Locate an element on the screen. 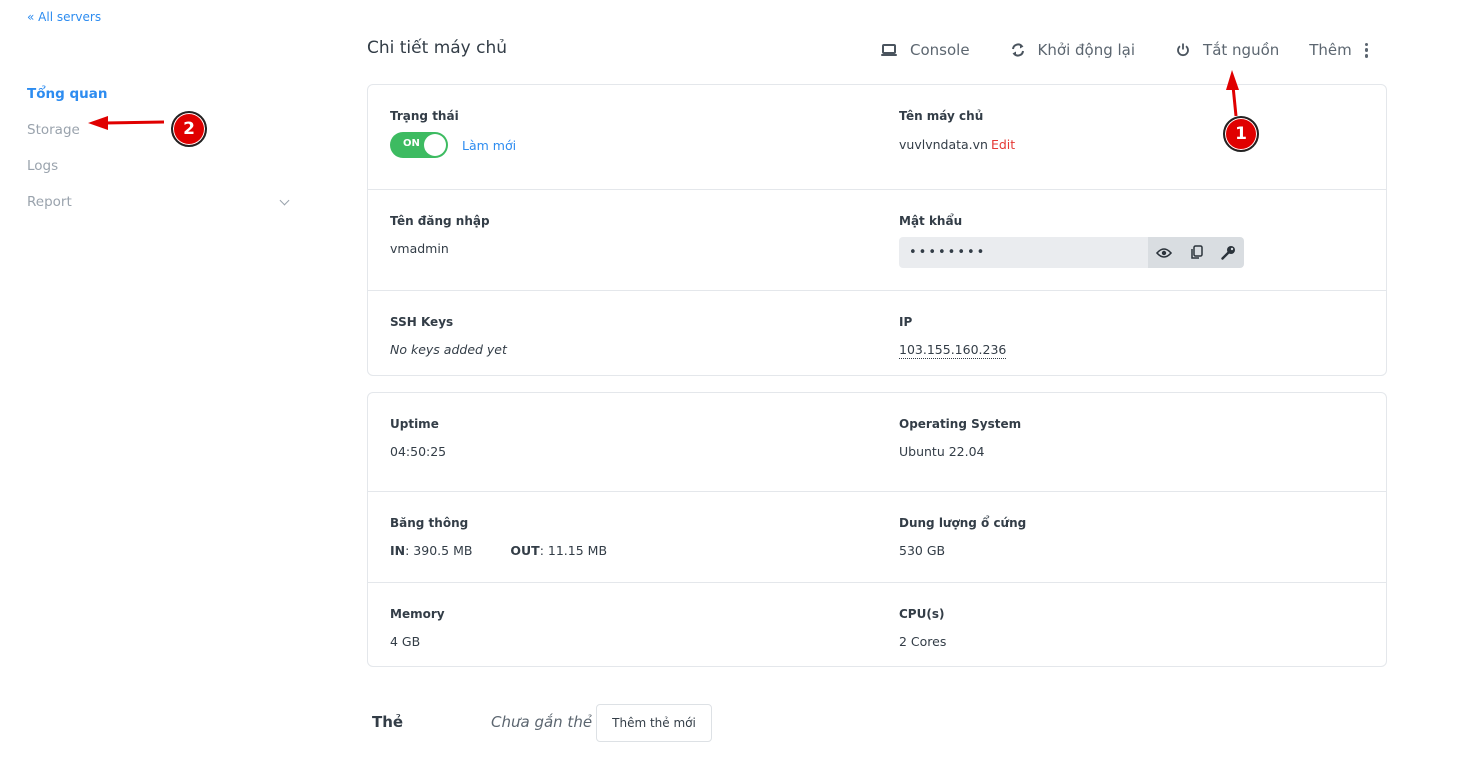 Image resolution: width=1483 pixels, height=759 pixels. disk-field: Dung lượng ổ cứng 530 GB is located at coordinates (962, 525).